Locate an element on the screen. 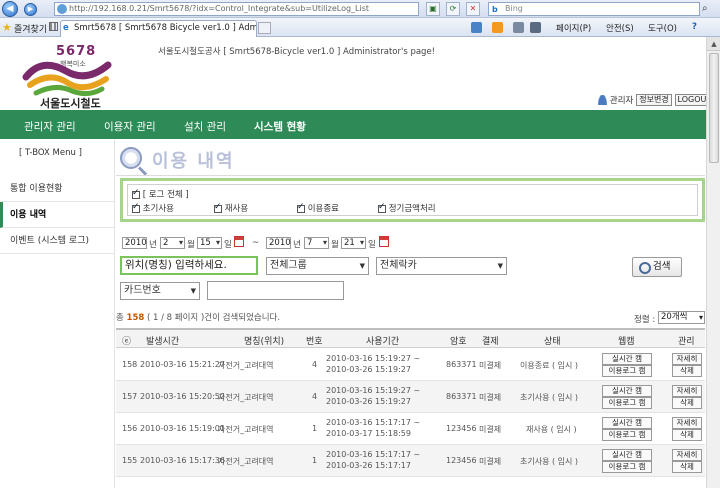  from-day-select: 15 is located at coordinates (209, 243).